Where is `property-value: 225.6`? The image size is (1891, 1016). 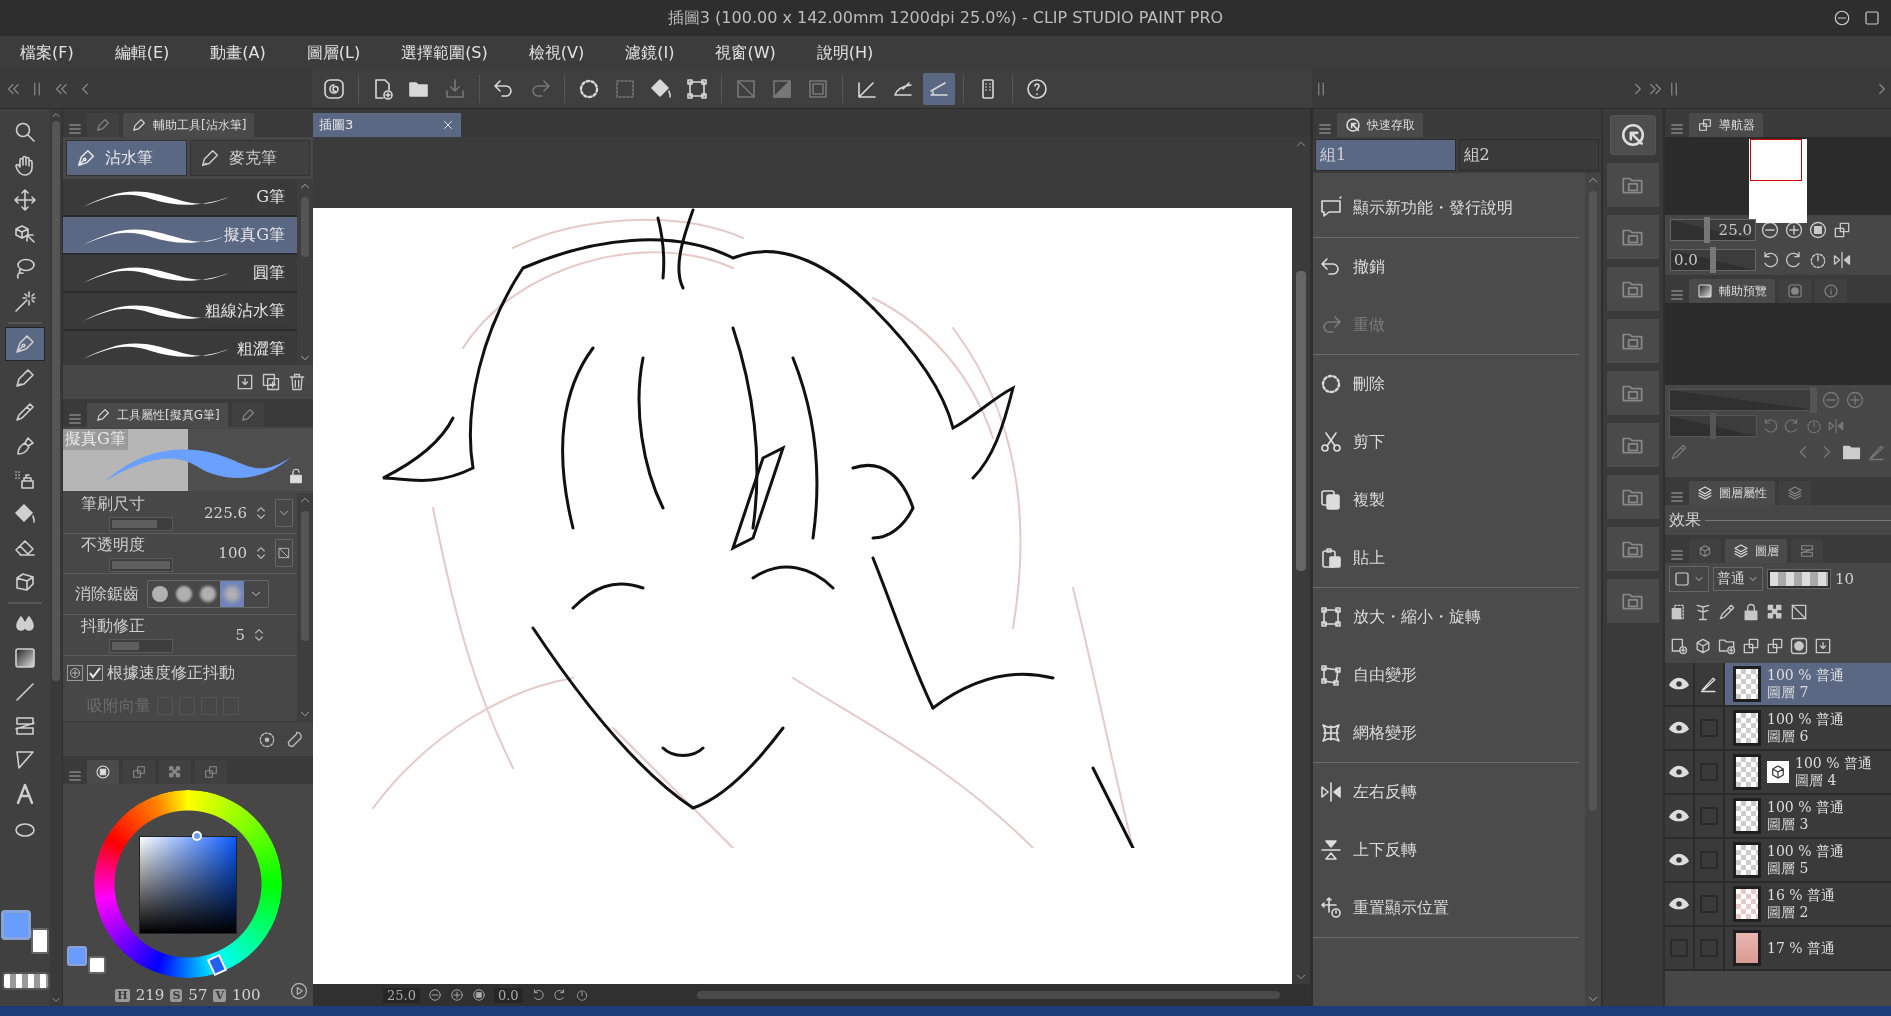
property-value: 225.6 is located at coordinates (225, 512).